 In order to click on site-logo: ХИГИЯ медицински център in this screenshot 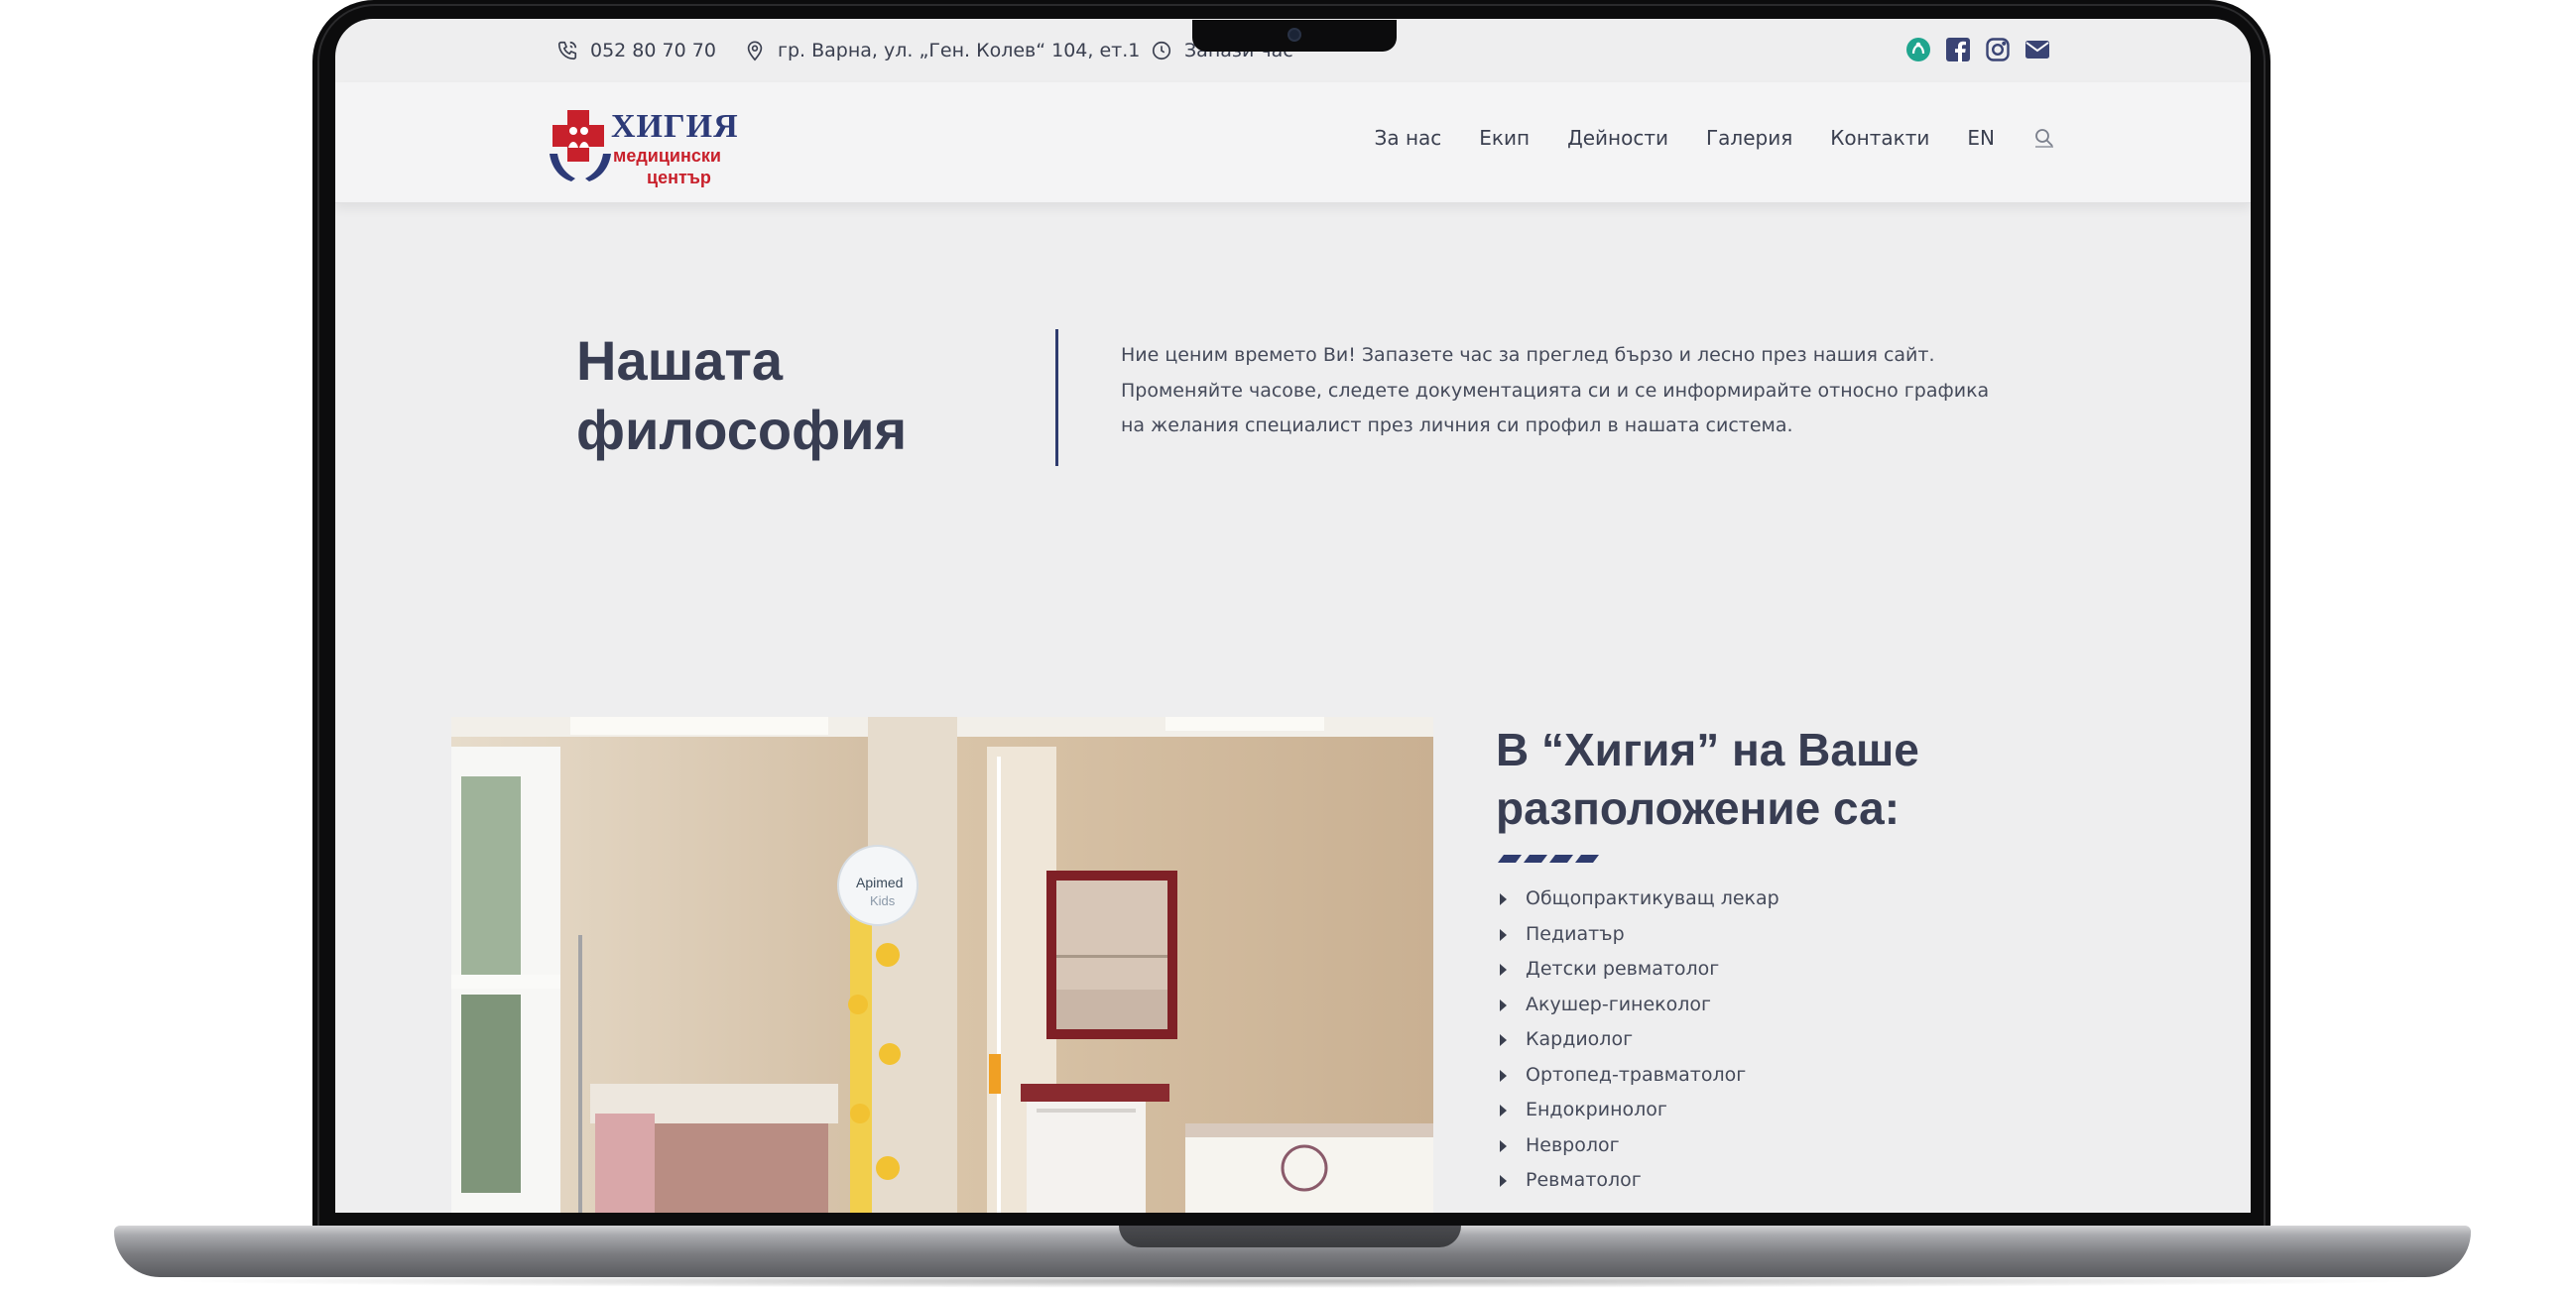, I will do `click(643, 144)`.